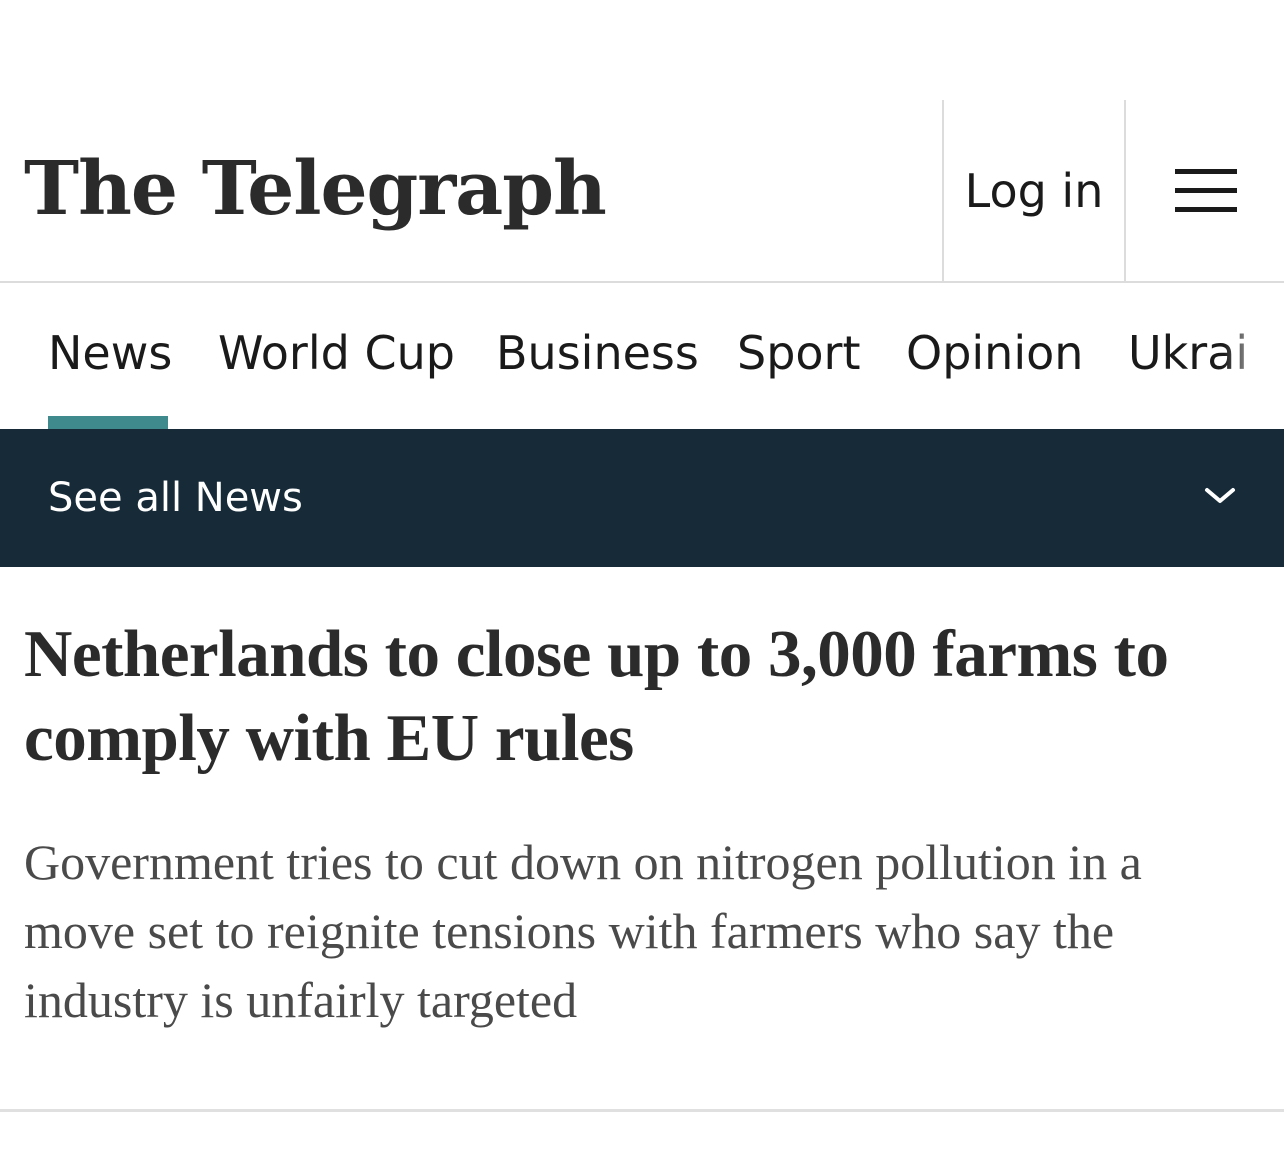 This screenshot has width=1284, height=1152. Describe the element at coordinates (1220, 495) in the screenshot. I see `chevron-down-icon` at that location.